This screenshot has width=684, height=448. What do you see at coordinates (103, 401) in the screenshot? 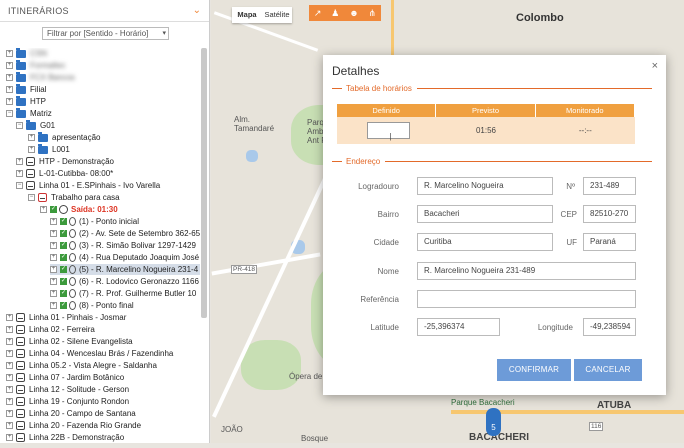
I see `tree-item: + Linha 19 - Conjunto Rondon` at bounding box center [103, 401].